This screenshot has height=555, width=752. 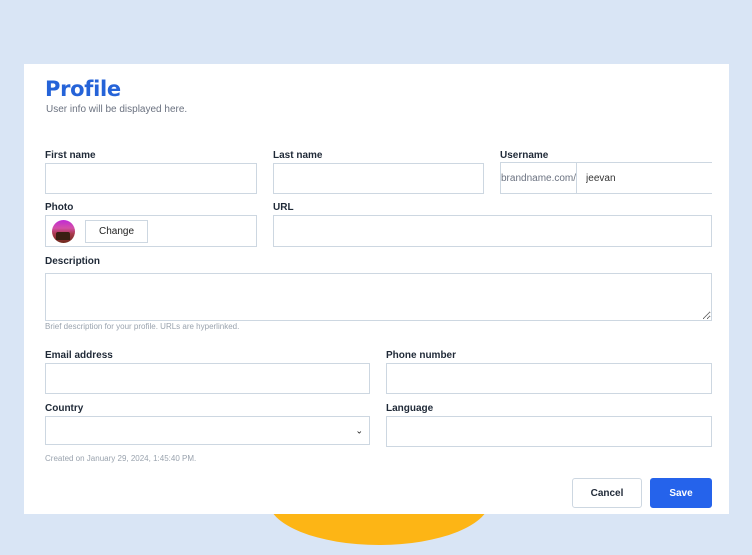 What do you see at coordinates (59, 207) in the screenshot?
I see `photo-label: Photo` at bounding box center [59, 207].